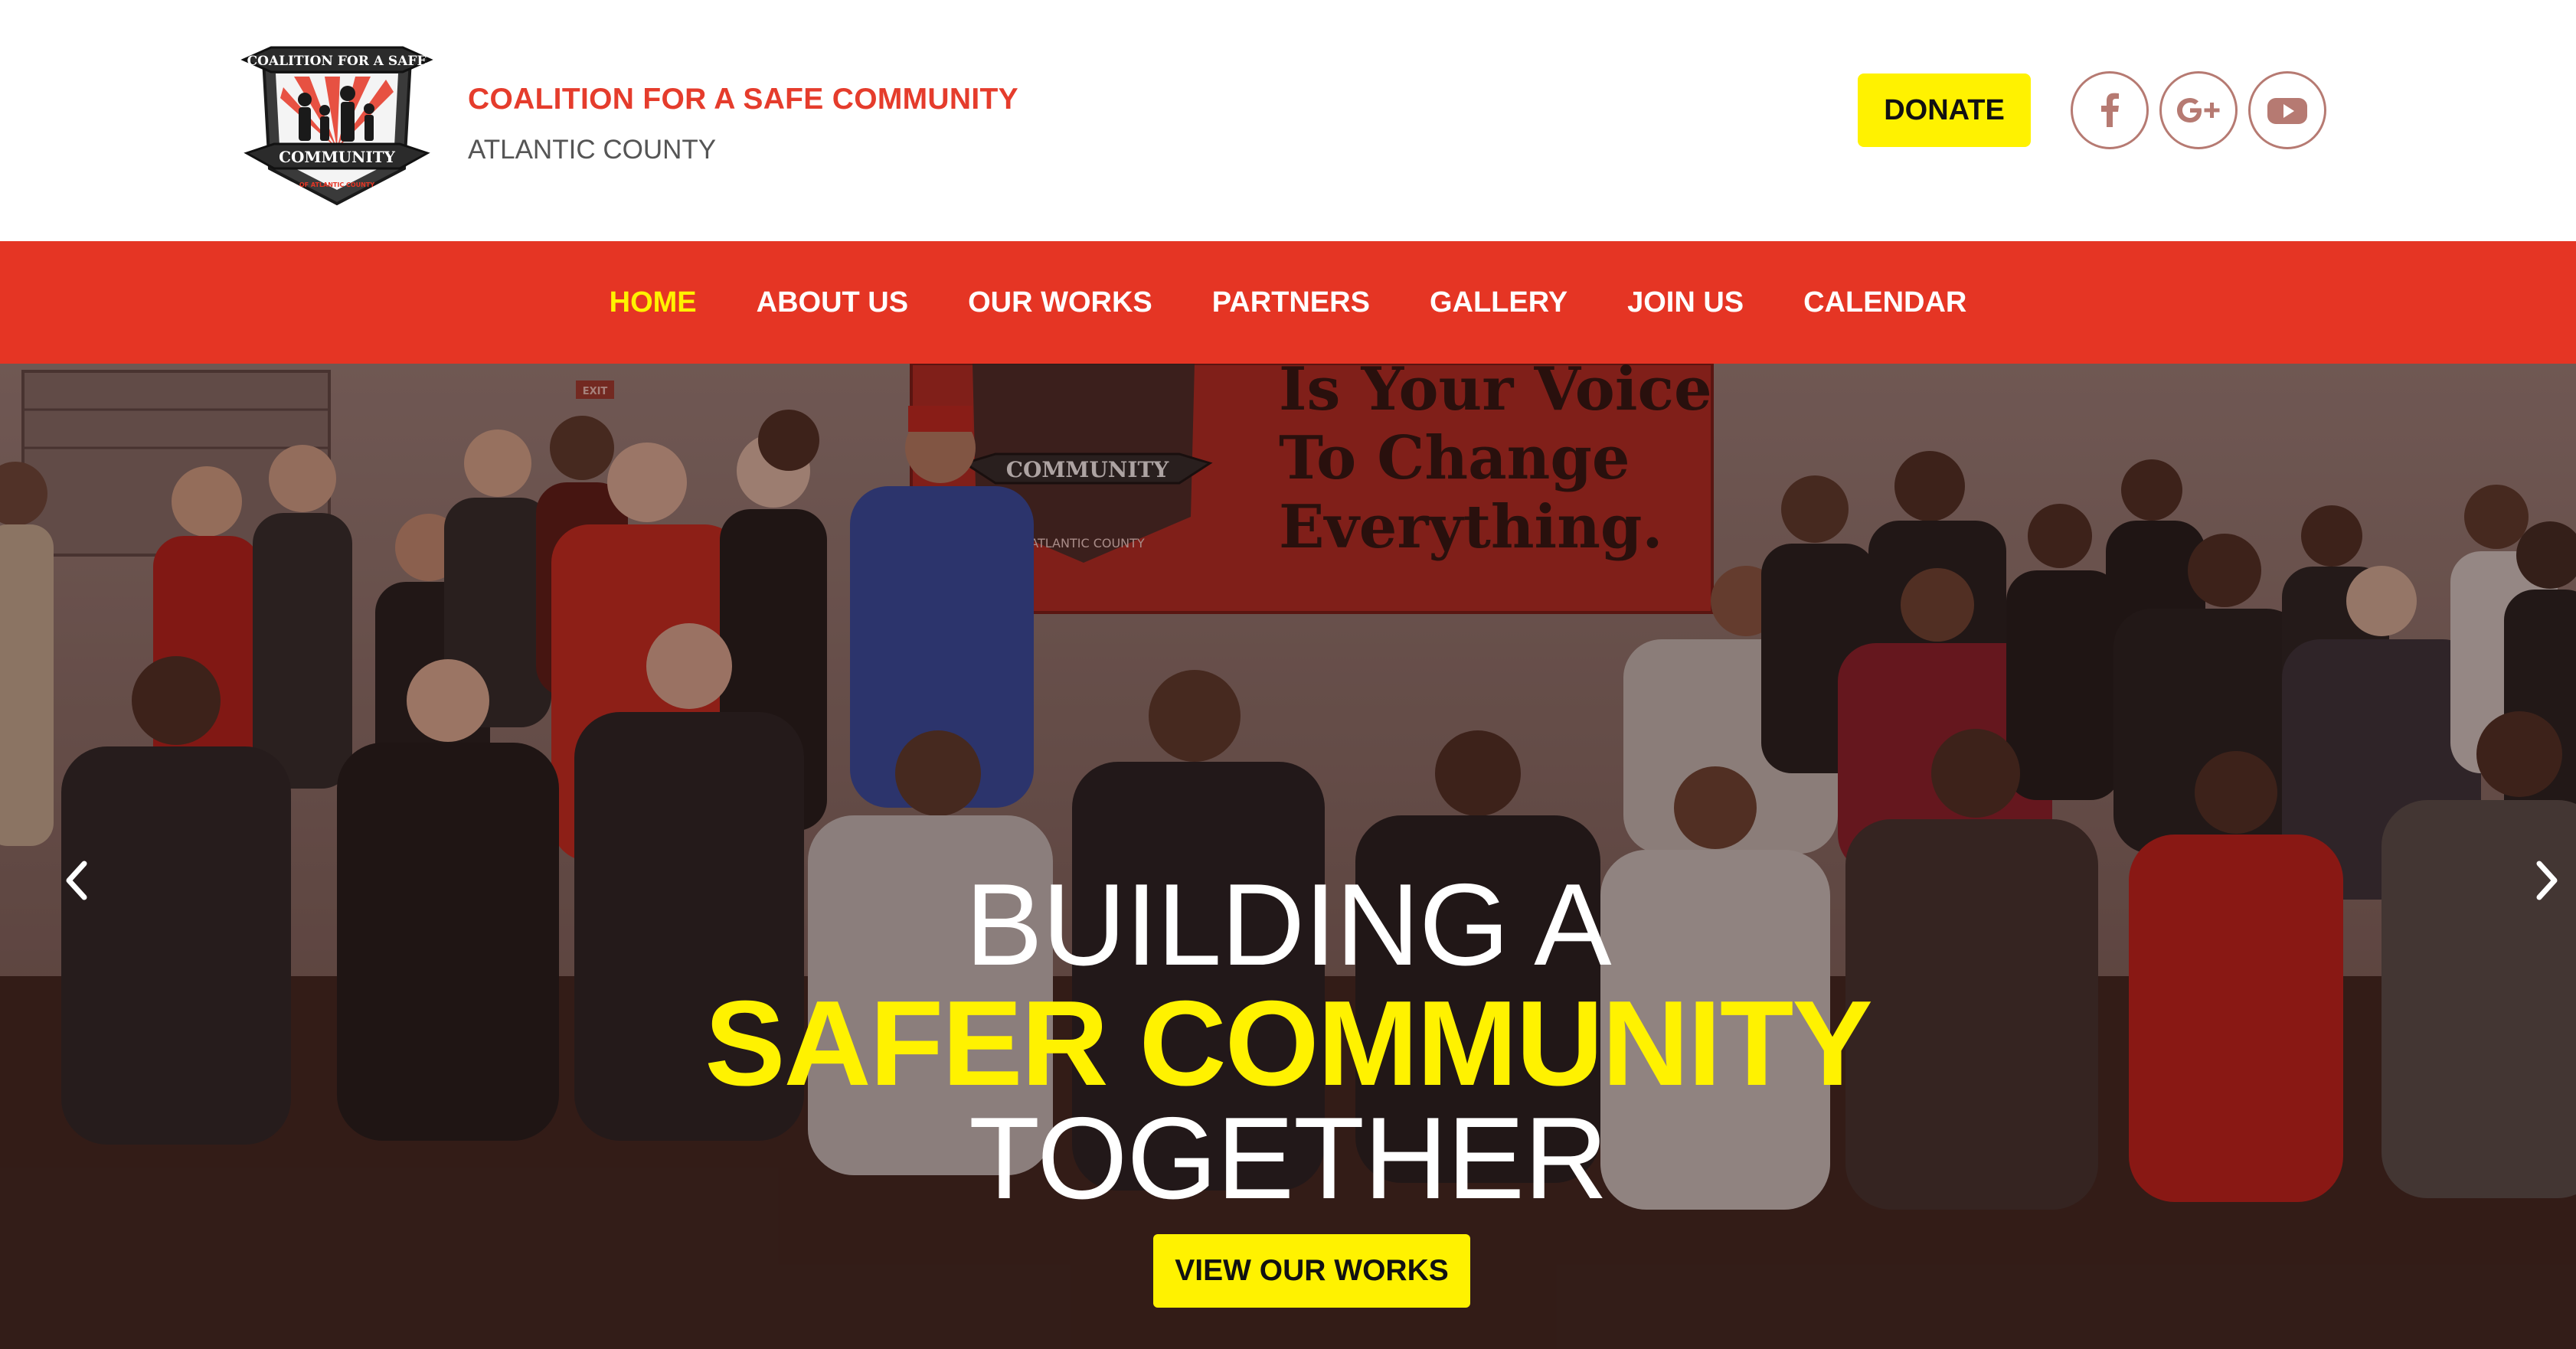  I want to click on youtube-link, so click(2287, 110).